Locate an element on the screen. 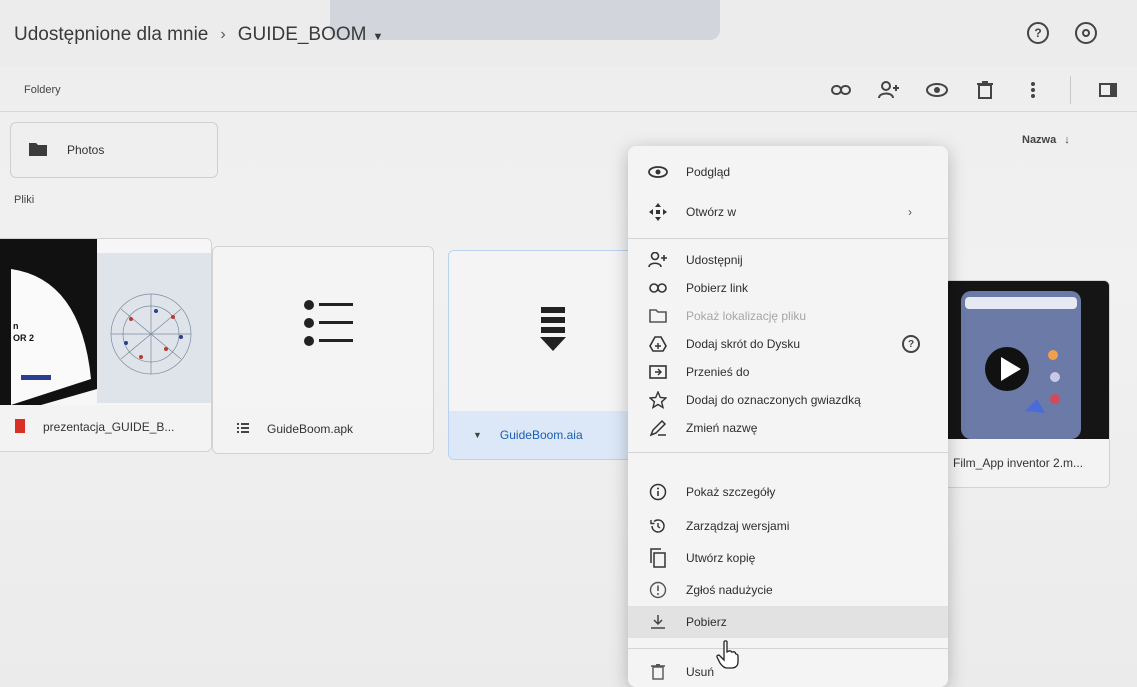 Image resolution: width=1137 pixels, height=687 pixels. menu-item-rename: Zmień nazwę is located at coordinates (788, 428).